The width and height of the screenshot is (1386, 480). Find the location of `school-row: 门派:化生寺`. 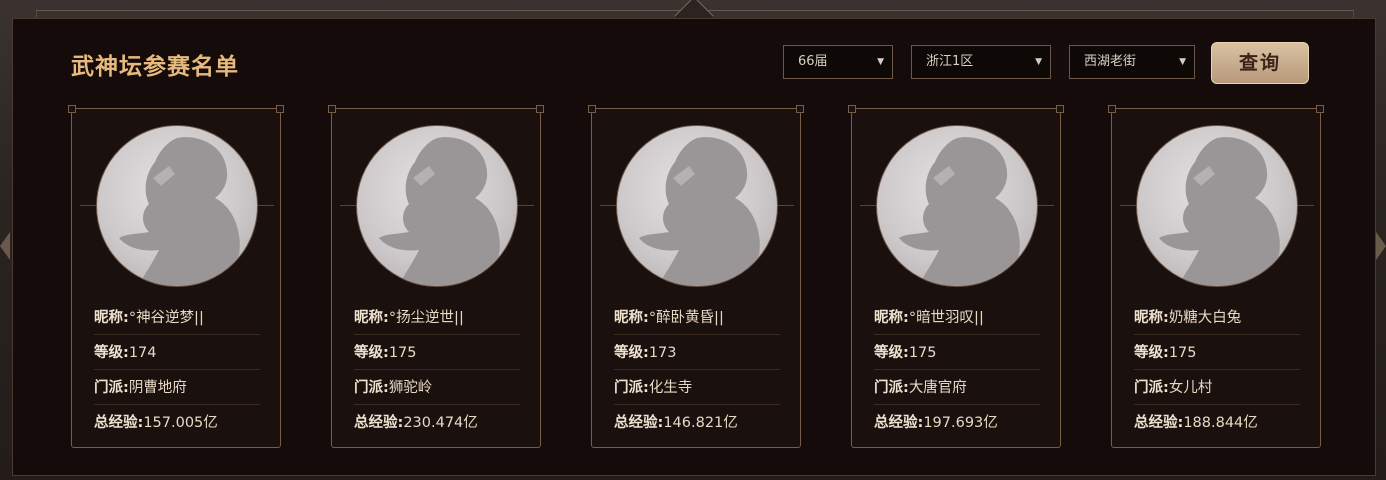

school-row: 门派:化生寺 is located at coordinates (697, 388).